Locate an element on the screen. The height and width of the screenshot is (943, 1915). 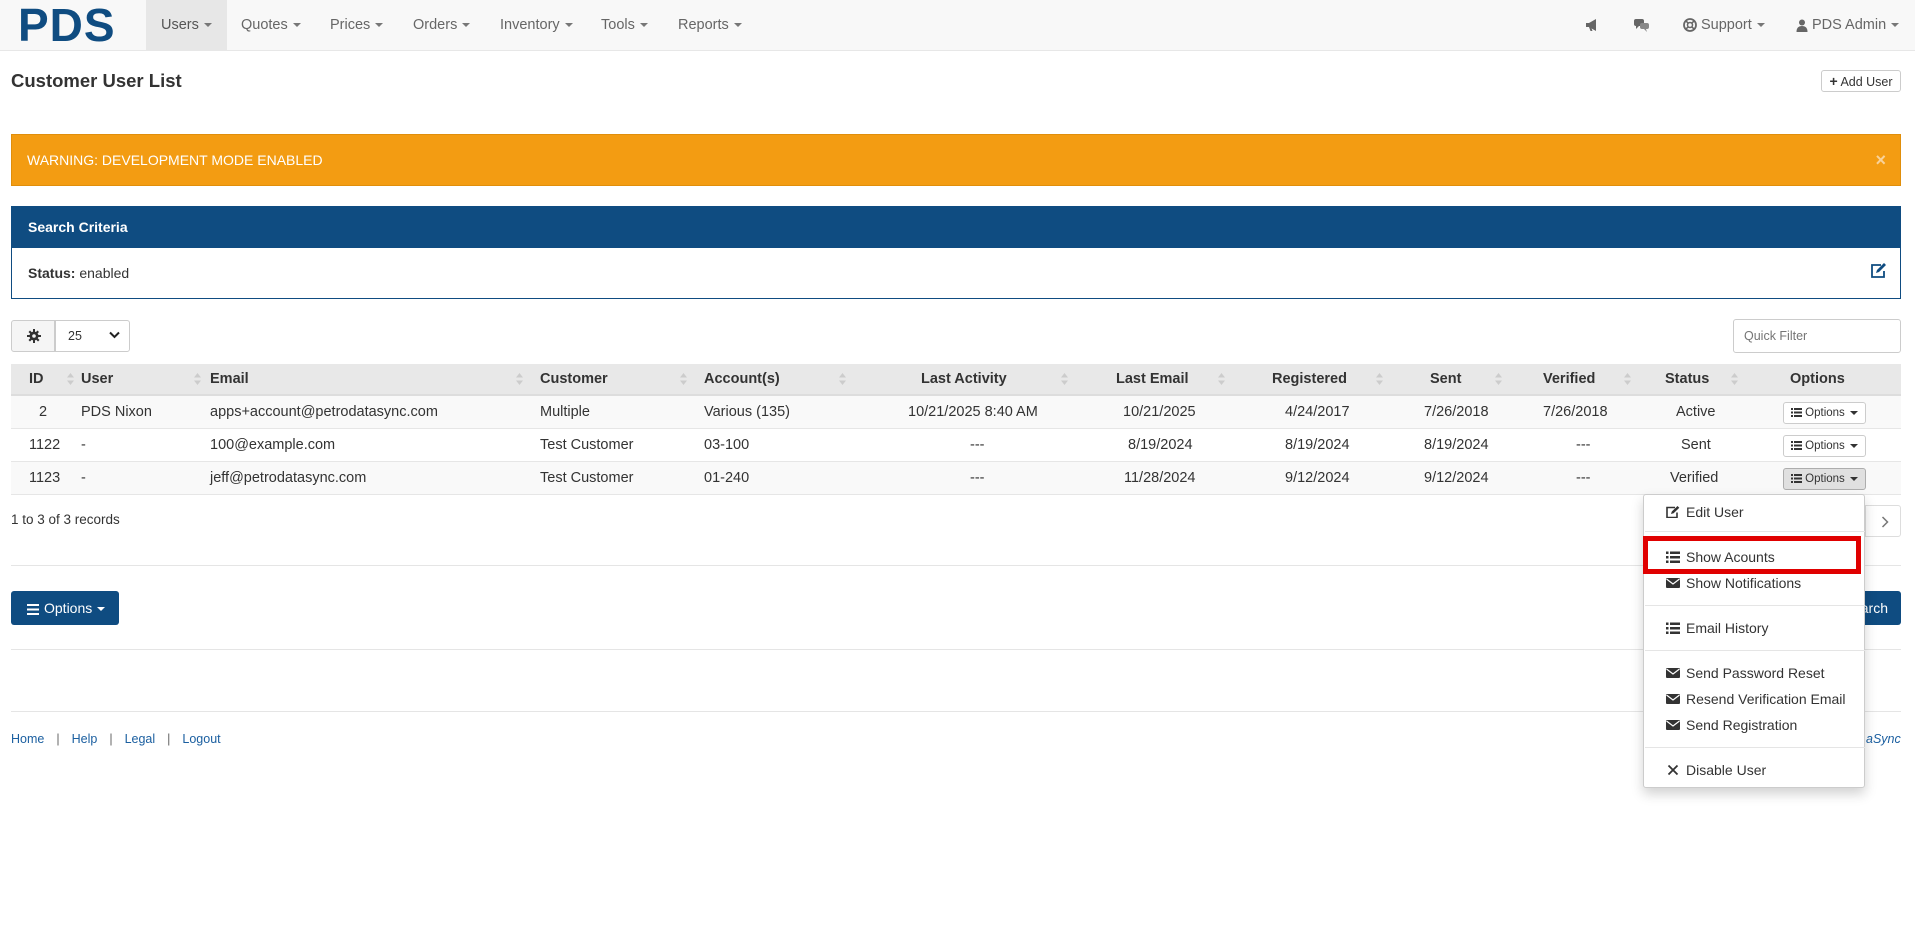
menu-disable-user: Disable User is located at coordinates (1754, 770).